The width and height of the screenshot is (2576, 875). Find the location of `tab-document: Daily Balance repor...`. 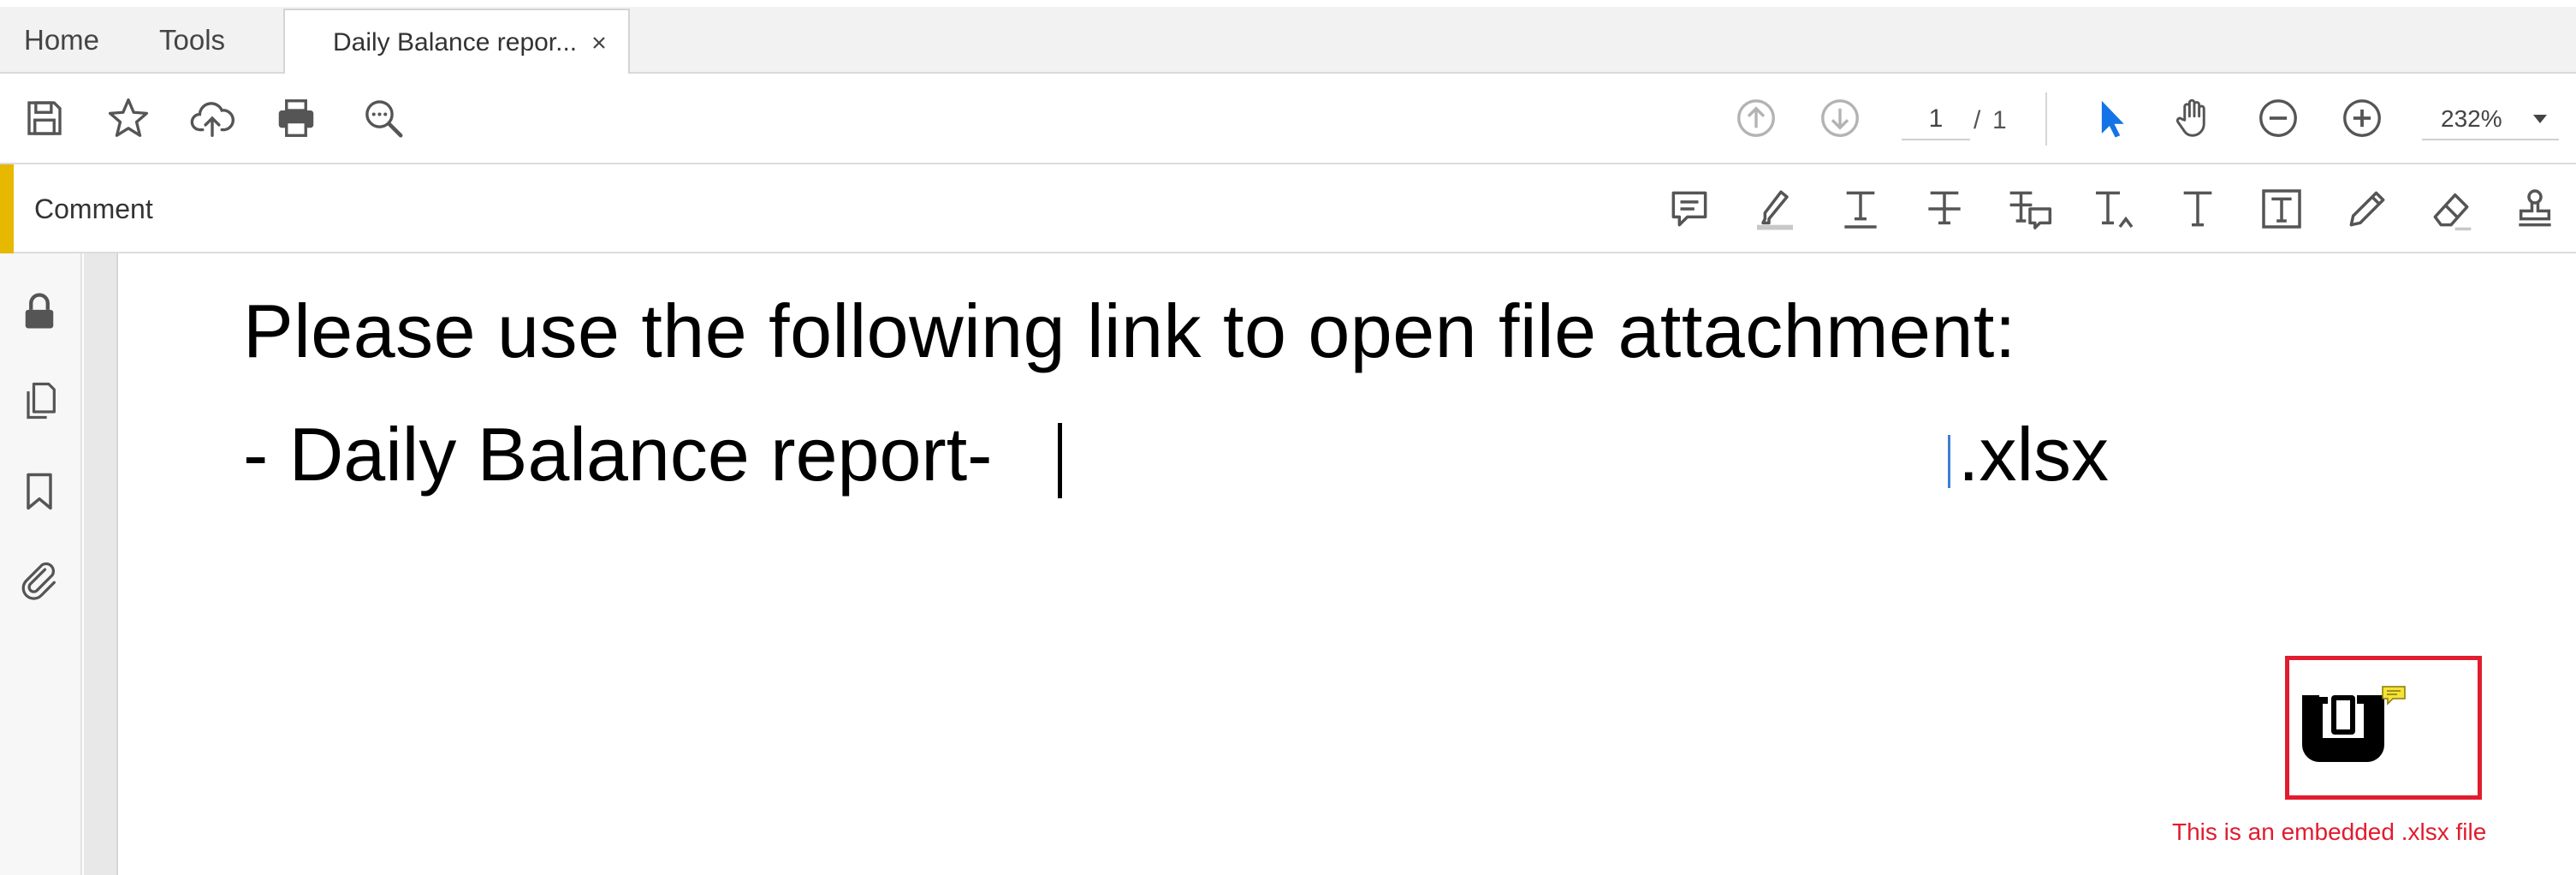

tab-document: Daily Balance repor... is located at coordinates (456, 42).